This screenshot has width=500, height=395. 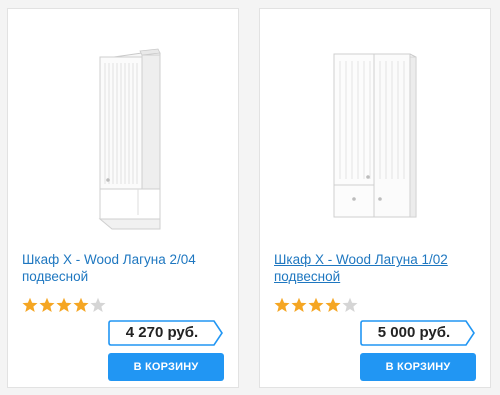 What do you see at coordinates (162, 332) in the screenshot?
I see `price-value: 4 270 руб.` at bounding box center [162, 332].